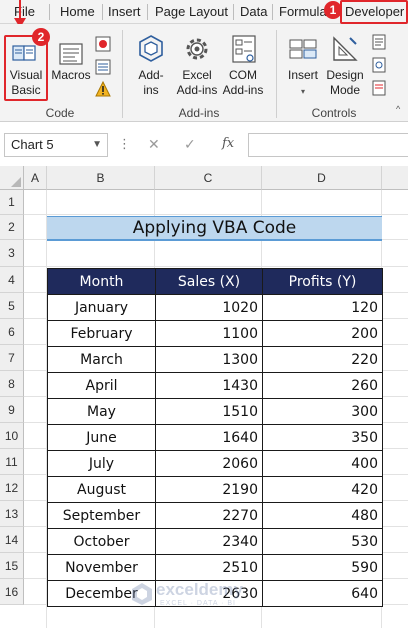 This screenshot has height=628, width=408. Describe the element at coordinates (12, 178) in the screenshot. I see `select-all-corner` at that location.